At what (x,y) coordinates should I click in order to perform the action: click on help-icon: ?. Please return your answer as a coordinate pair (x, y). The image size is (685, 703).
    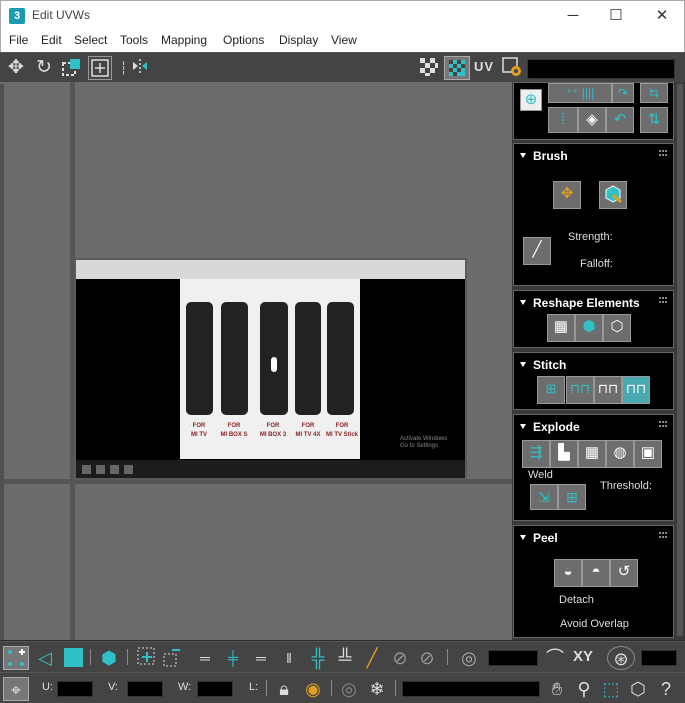
    Looking at the image, I should click on (666, 689).